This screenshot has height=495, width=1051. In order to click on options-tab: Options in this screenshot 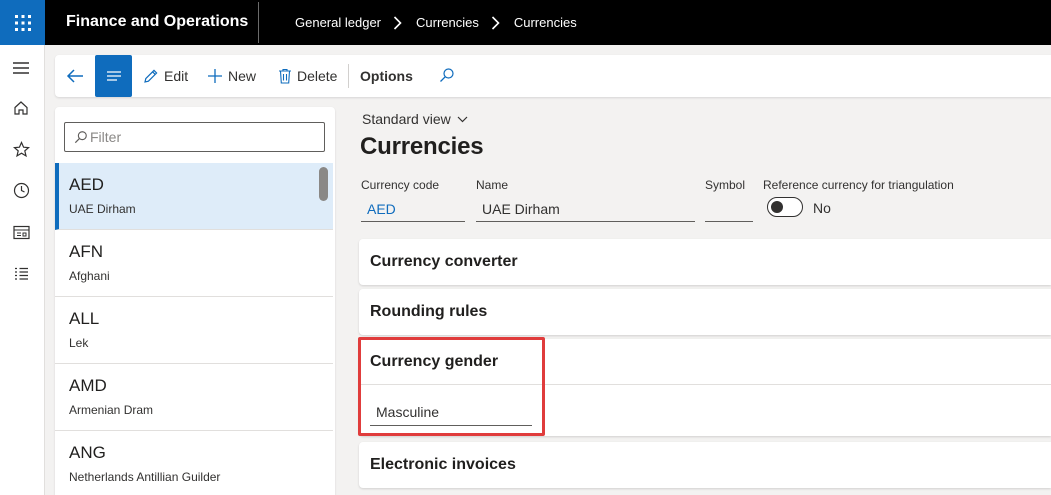, I will do `click(386, 76)`.